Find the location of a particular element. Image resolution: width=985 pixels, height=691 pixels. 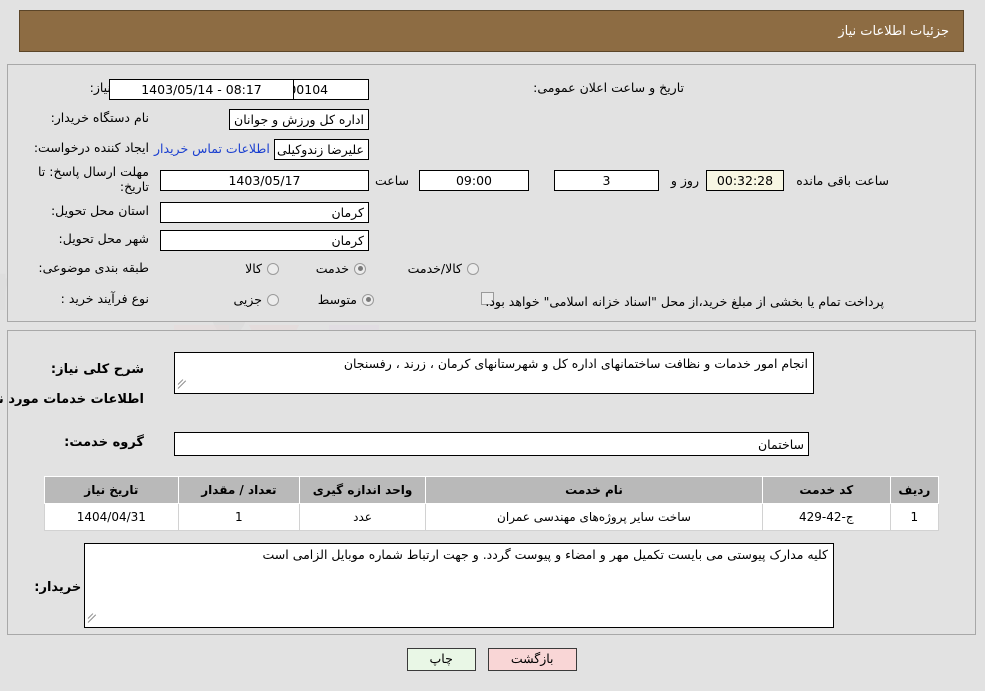

category-radio-khedmat: خدمت is located at coordinates (342, 268).